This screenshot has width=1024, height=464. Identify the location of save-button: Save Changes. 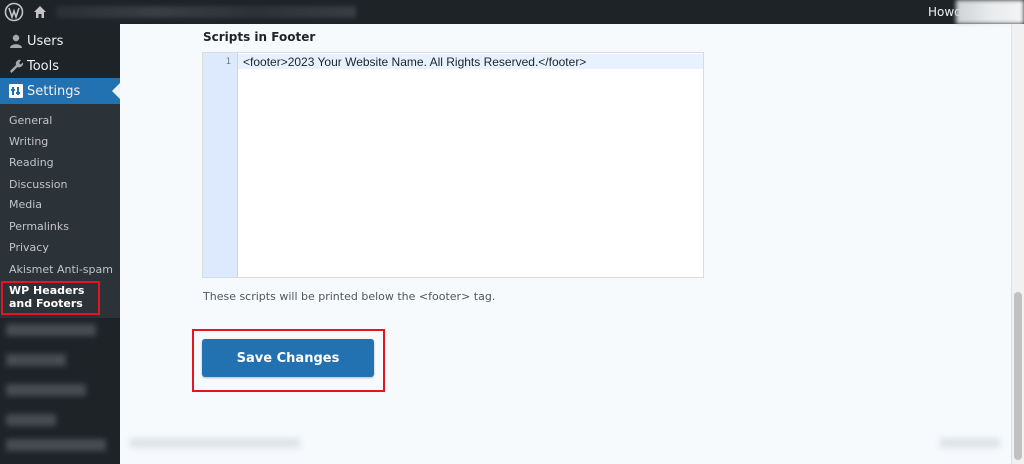
(288, 358).